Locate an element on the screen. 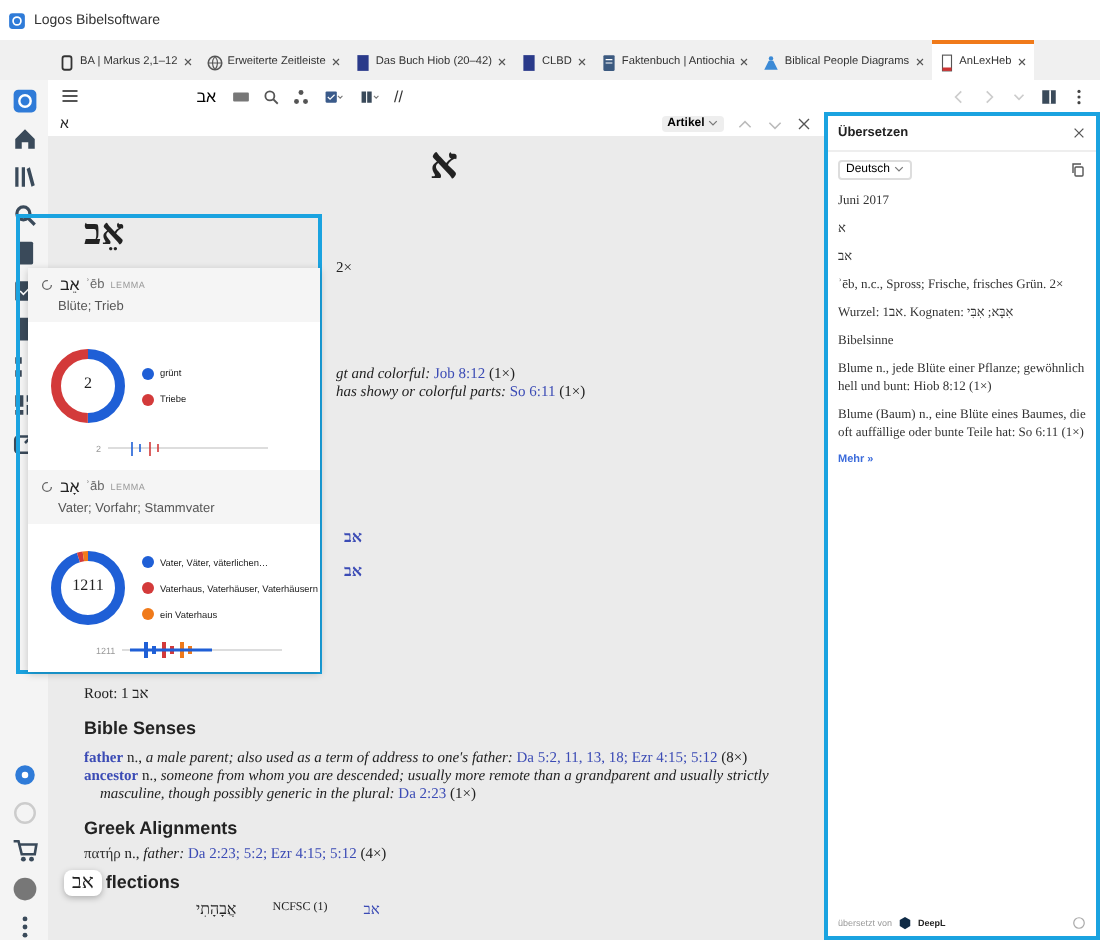 The height and width of the screenshot is (940, 1100). headword: אֵב is located at coordinates (104, 232).